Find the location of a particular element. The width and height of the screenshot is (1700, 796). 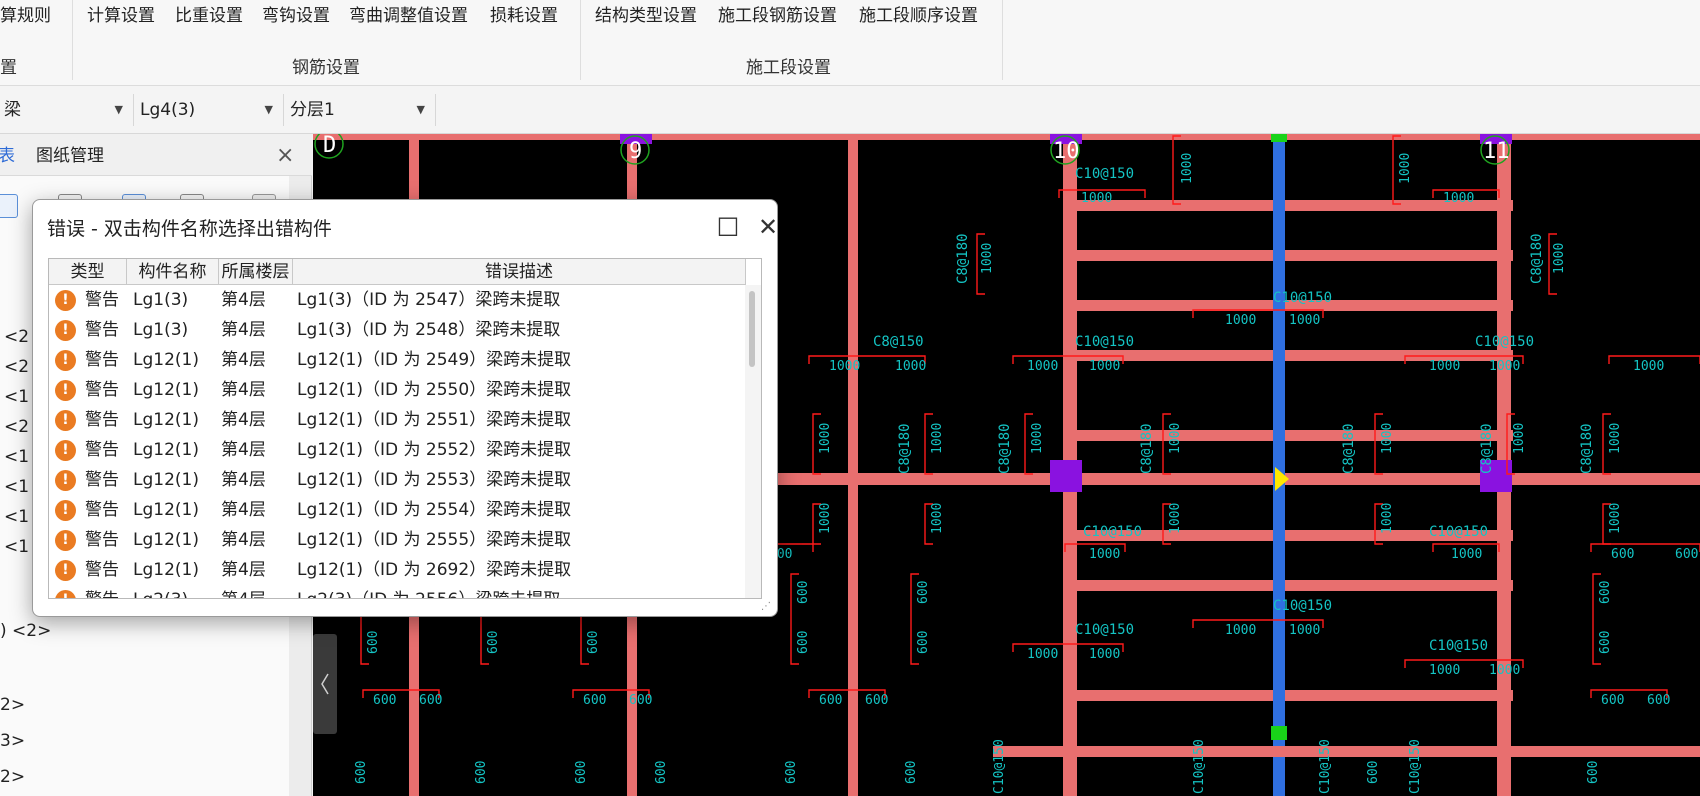

table-row: ! 警告 Lg12(1) 第4层 Lg12(1)（ID 为 2692）梁跨未提取 is located at coordinates (397, 570).